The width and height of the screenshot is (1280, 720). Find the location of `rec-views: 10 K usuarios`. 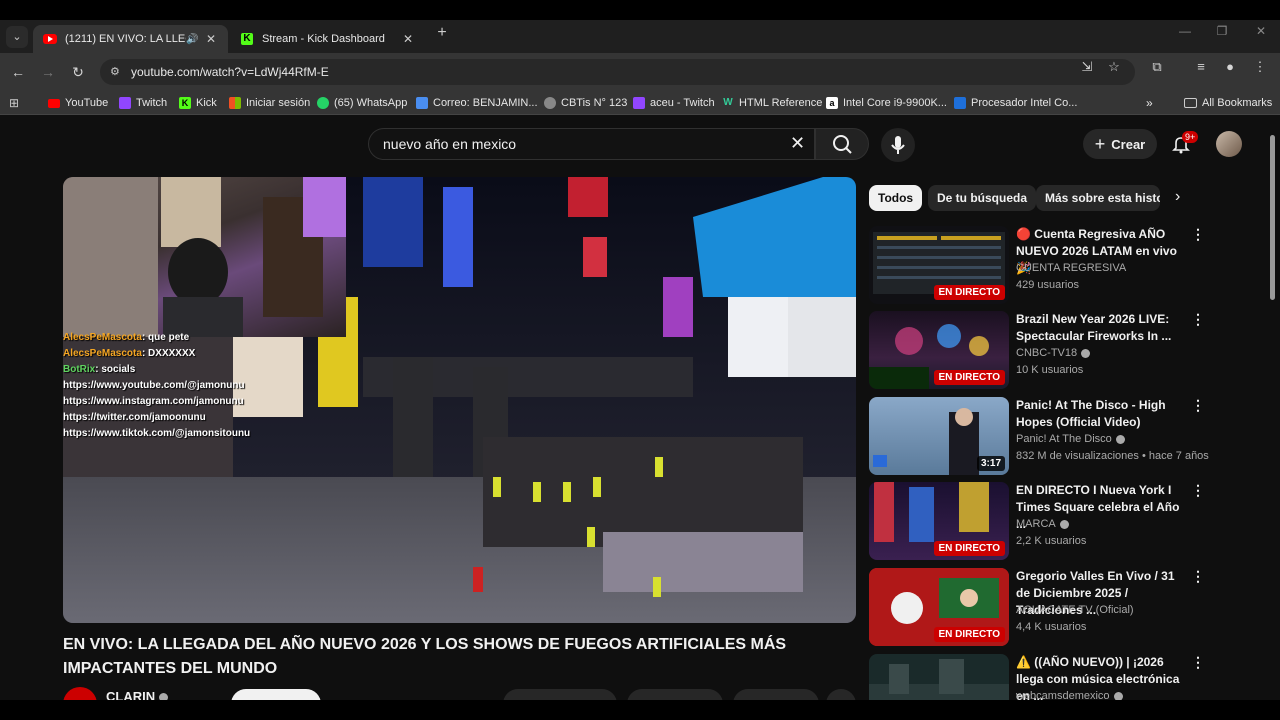

rec-views: 10 K usuarios is located at coordinates (1050, 370).